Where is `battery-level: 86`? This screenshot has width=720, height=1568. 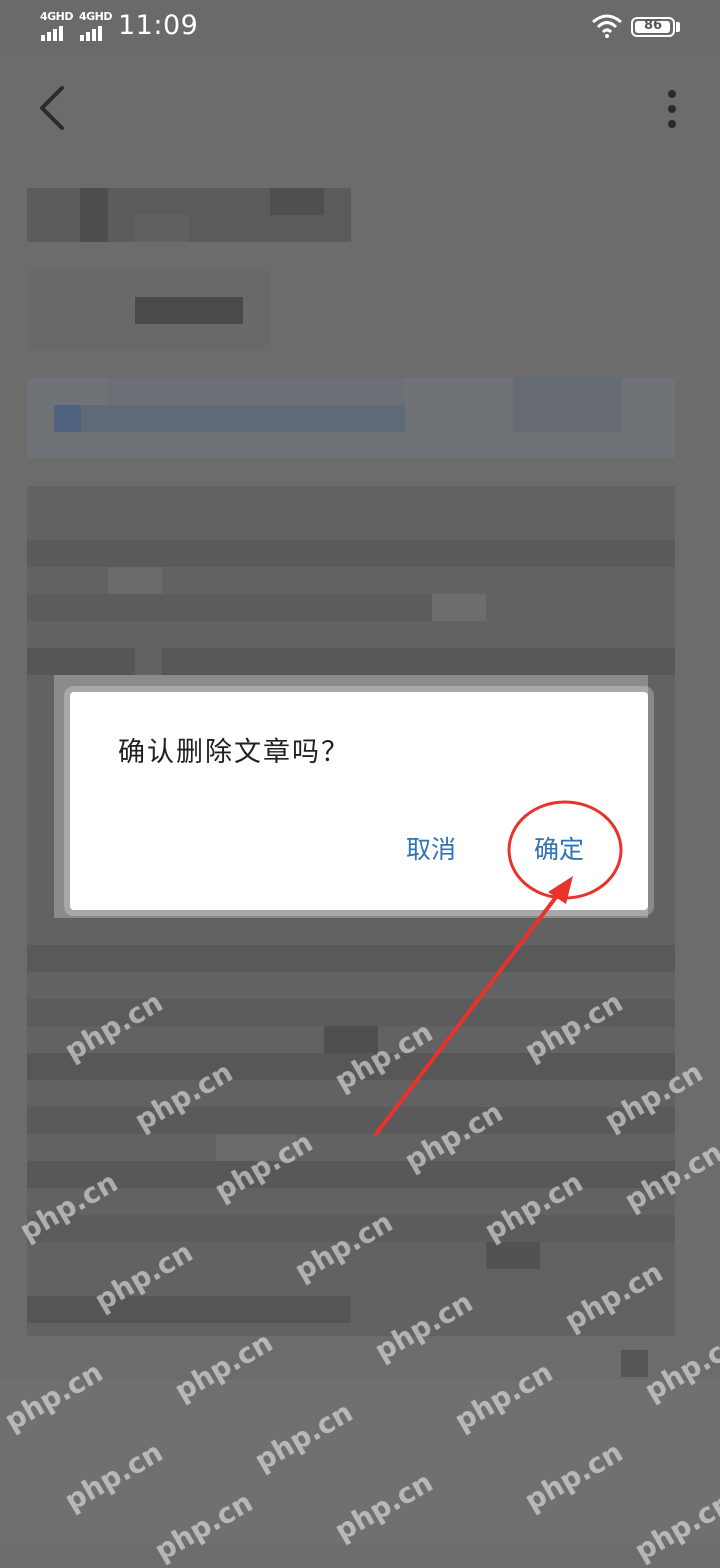 battery-level: 86 is located at coordinates (653, 25).